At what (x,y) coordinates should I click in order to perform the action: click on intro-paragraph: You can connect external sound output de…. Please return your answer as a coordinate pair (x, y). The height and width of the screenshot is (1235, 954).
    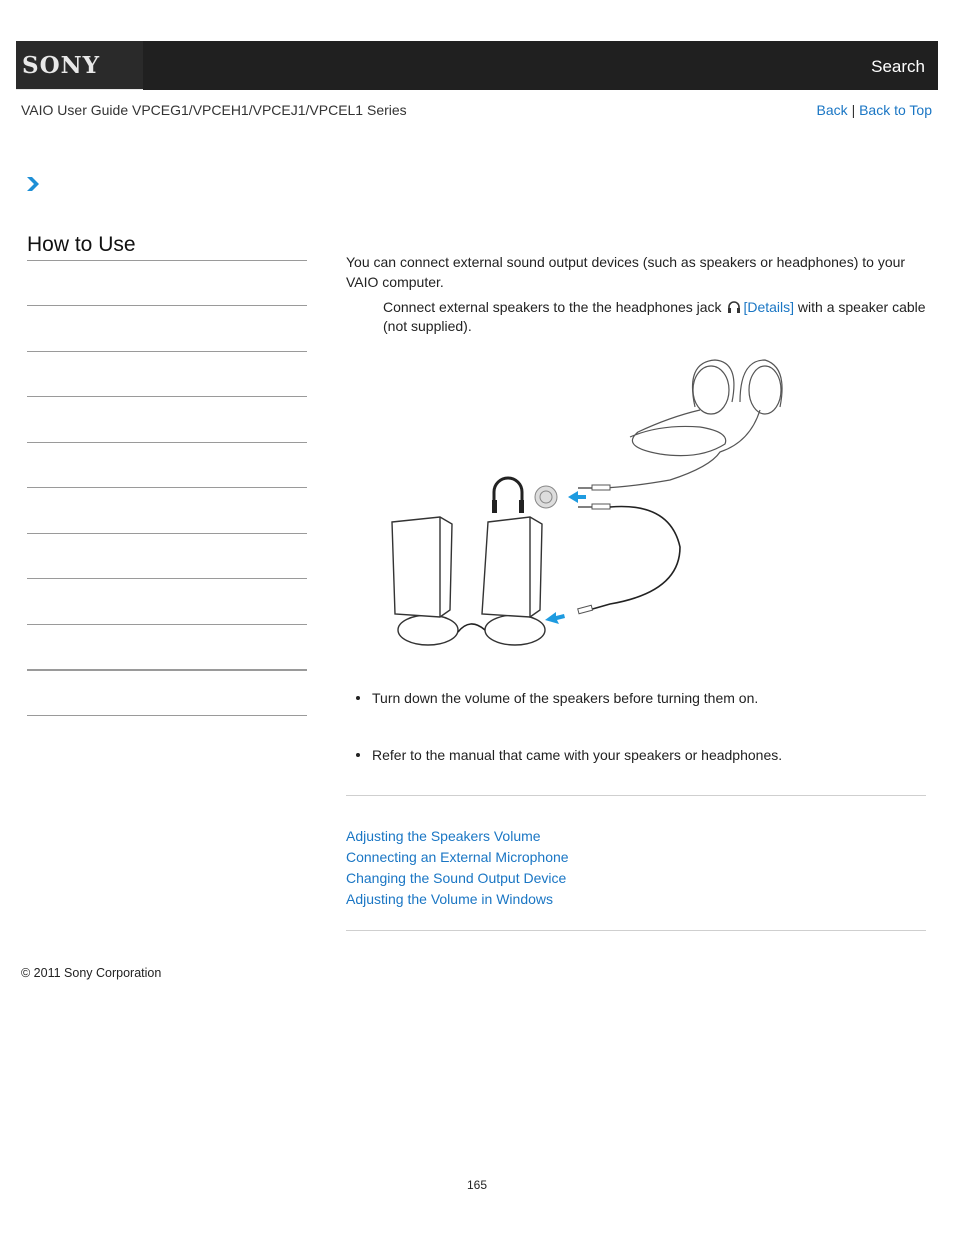
    Looking at the image, I should click on (626, 272).